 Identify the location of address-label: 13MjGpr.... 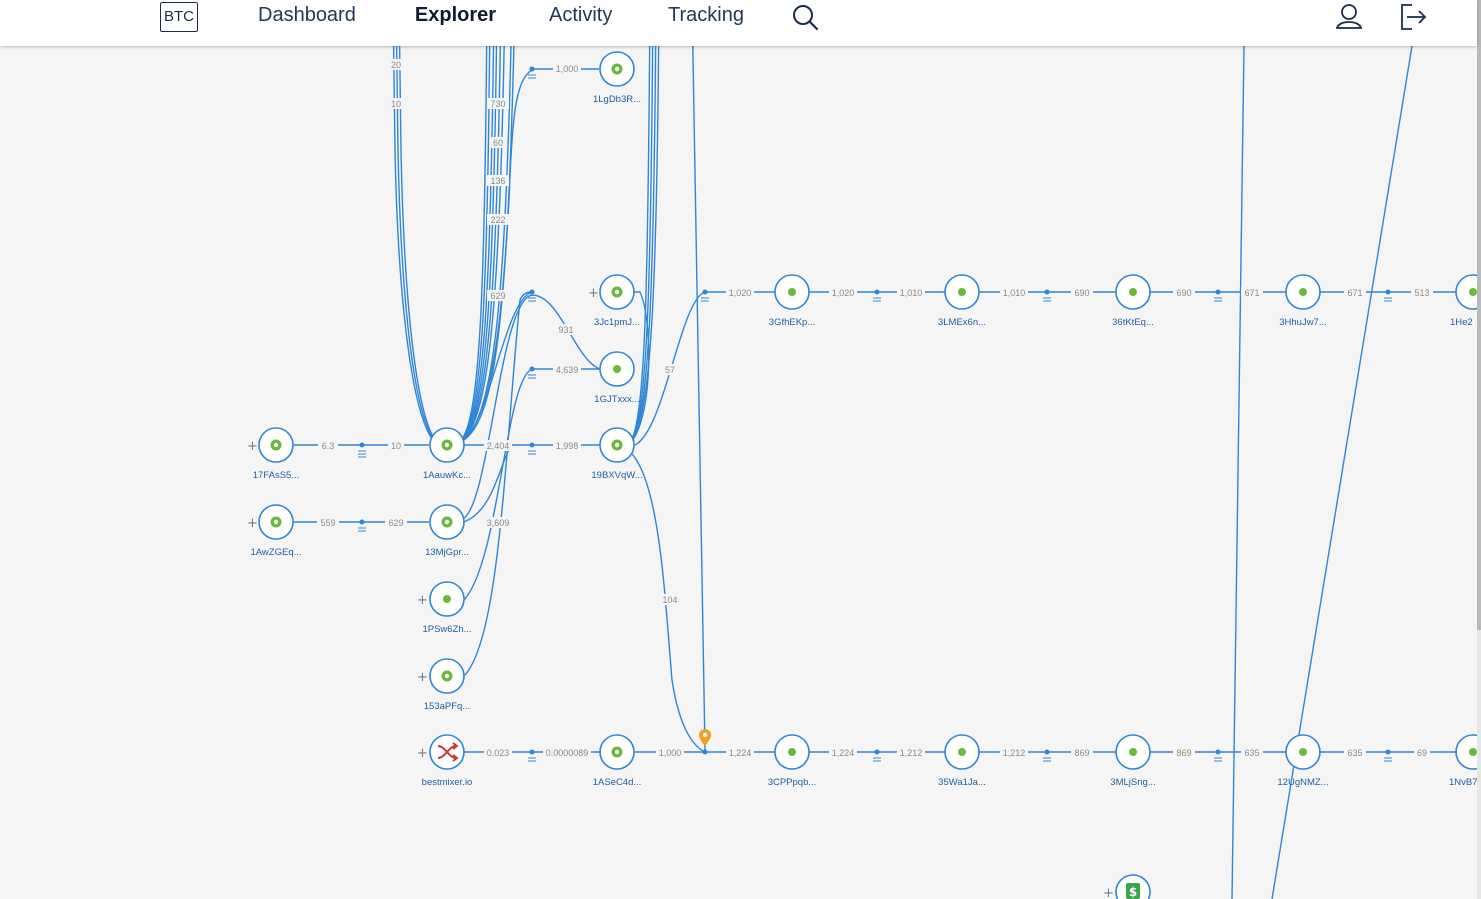
(447, 552).